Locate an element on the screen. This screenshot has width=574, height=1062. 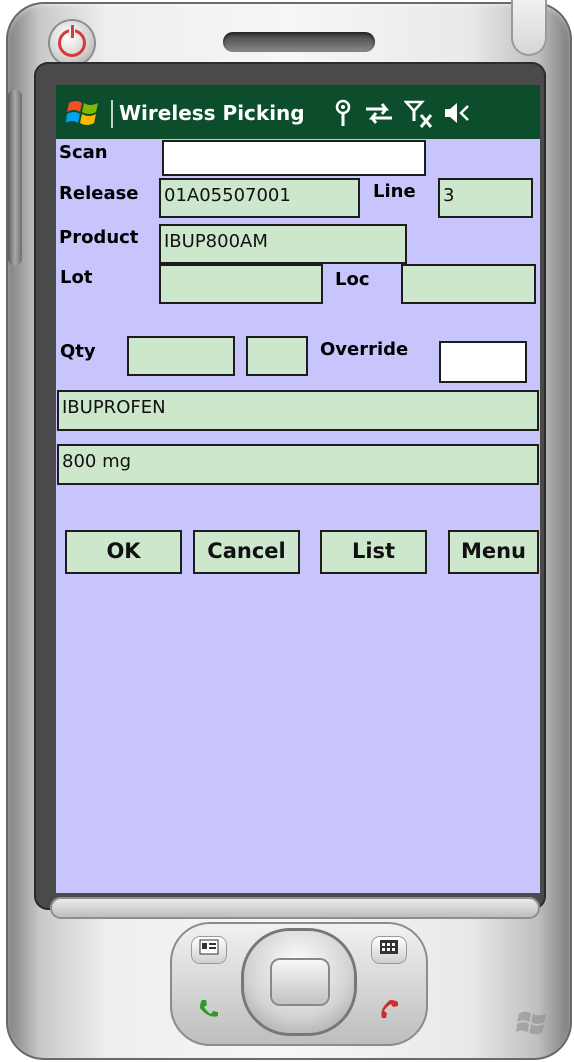
earpiece-speaker is located at coordinates (299, 42).